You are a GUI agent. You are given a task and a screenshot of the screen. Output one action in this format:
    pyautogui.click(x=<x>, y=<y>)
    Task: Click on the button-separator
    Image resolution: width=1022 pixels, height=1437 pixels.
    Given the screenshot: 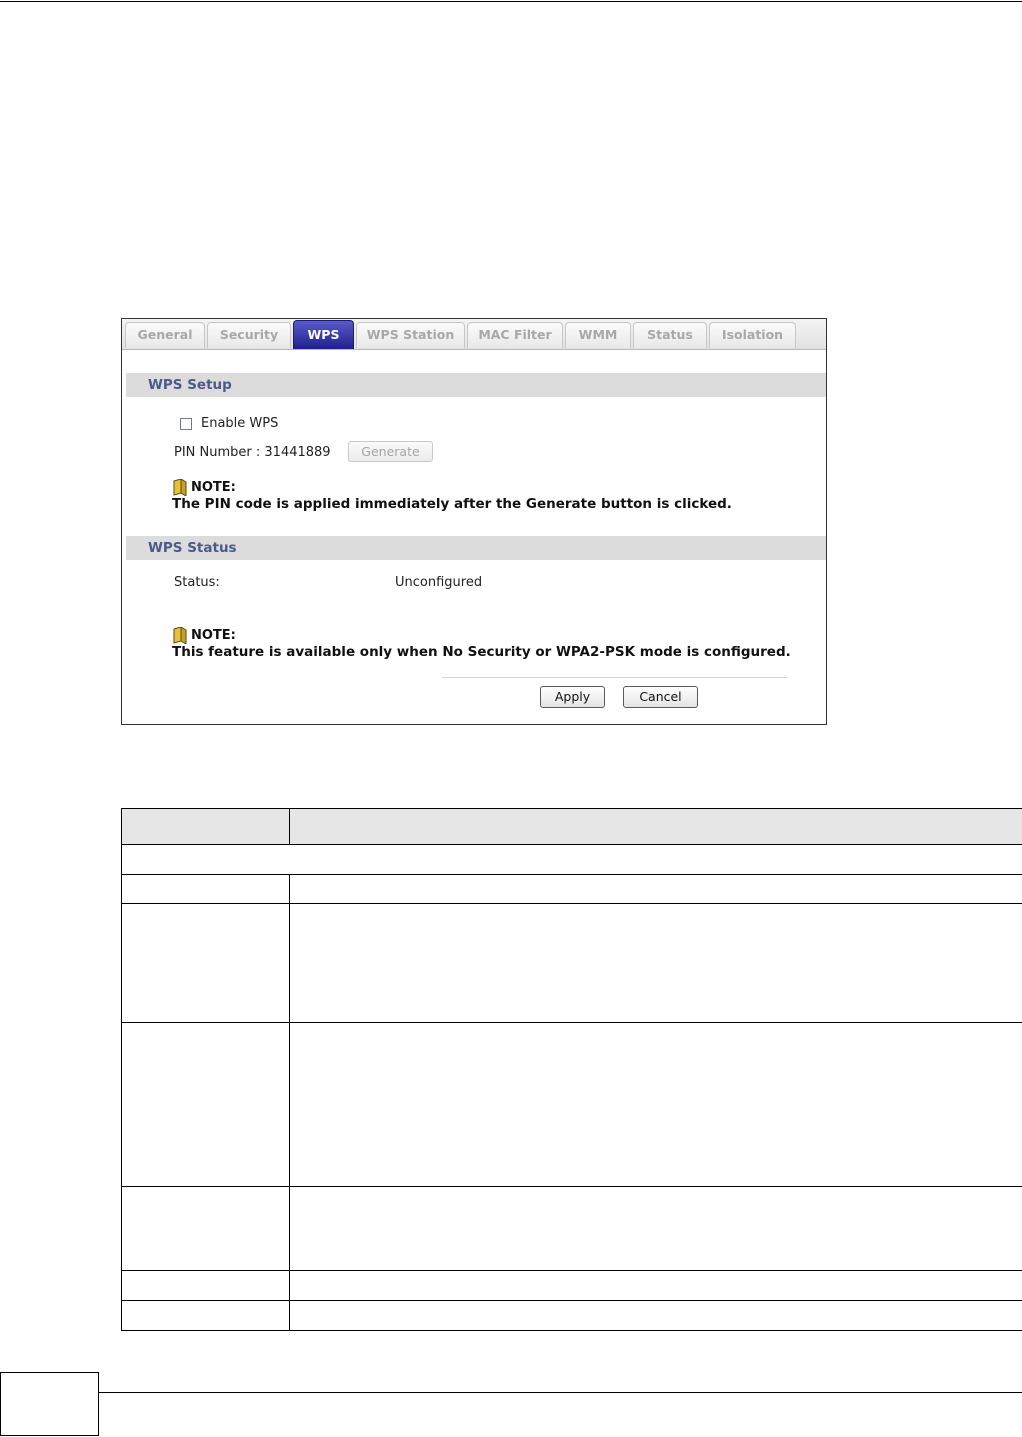 What is the action you would take?
    pyautogui.click(x=614, y=677)
    